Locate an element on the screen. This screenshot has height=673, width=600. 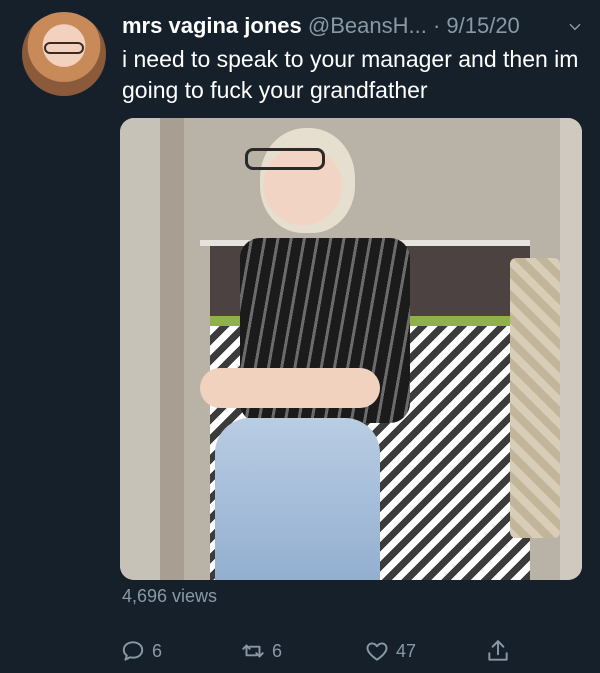
media-towel is located at coordinates (535, 398).